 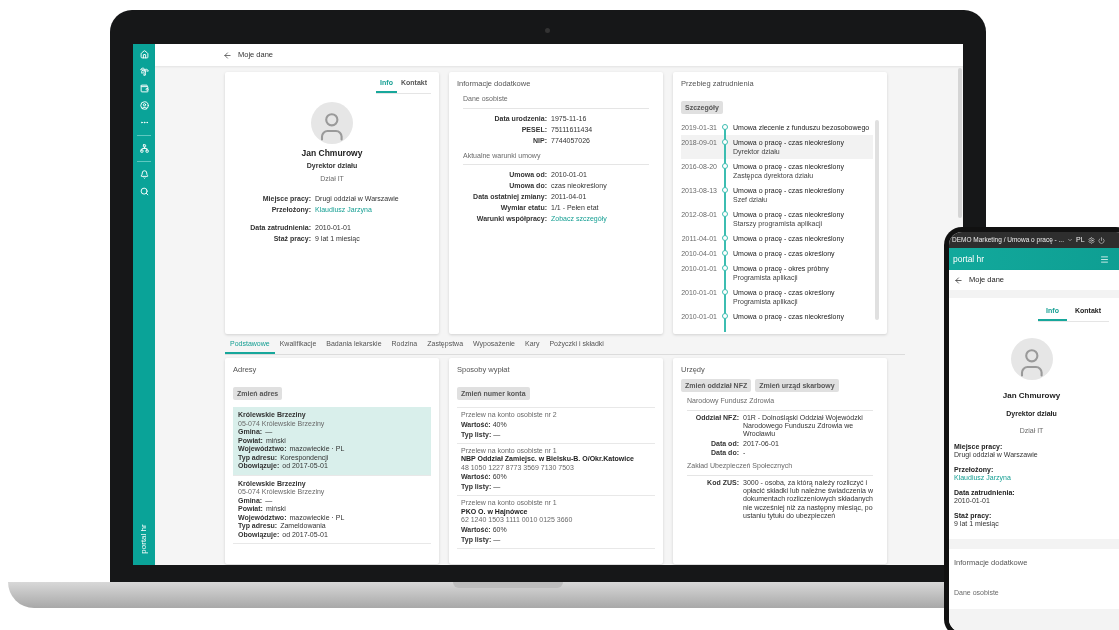 What do you see at coordinates (1104, 259) in the screenshot?
I see `menu-icon` at bounding box center [1104, 259].